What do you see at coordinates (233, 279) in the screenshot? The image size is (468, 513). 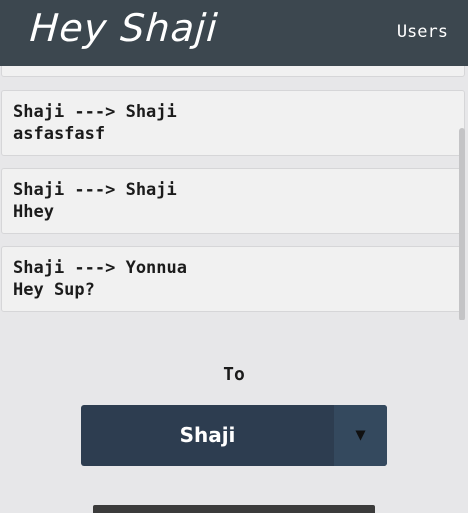 I see `message-card: Shaji ---> Yonnua Hey Sup?` at bounding box center [233, 279].